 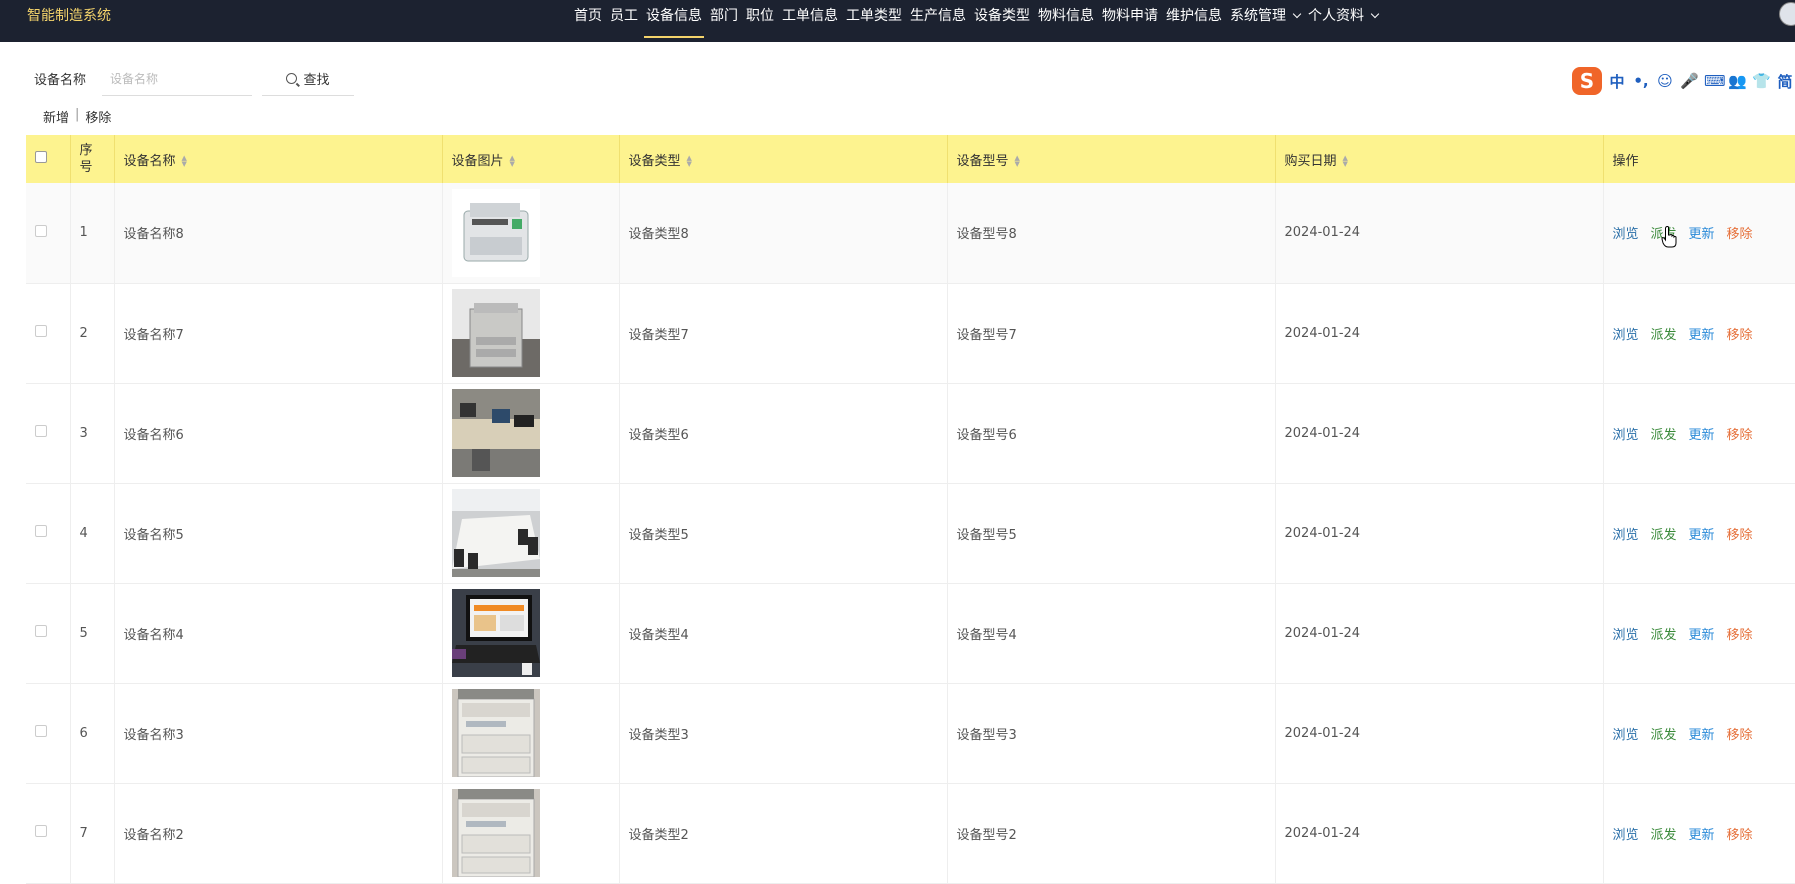 What do you see at coordinates (724, 20) in the screenshot?
I see `nav-item-3: 部门` at bounding box center [724, 20].